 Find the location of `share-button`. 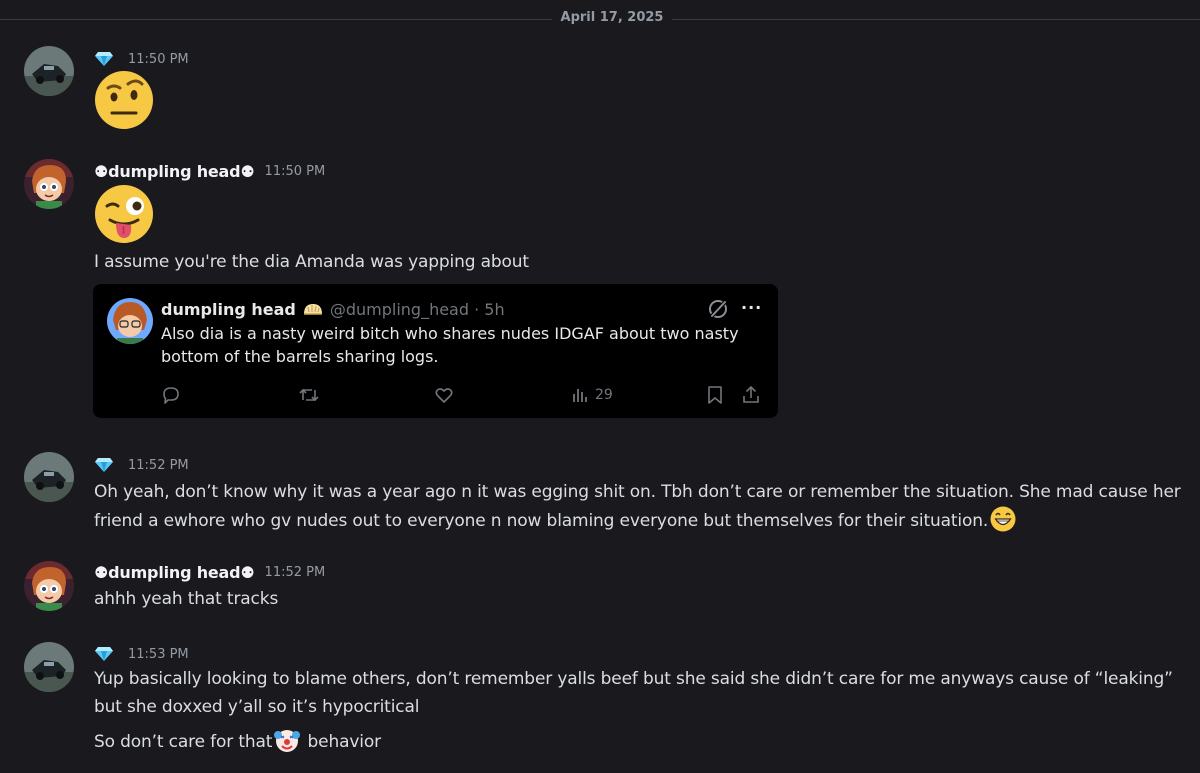

share-button is located at coordinates (751, 395).